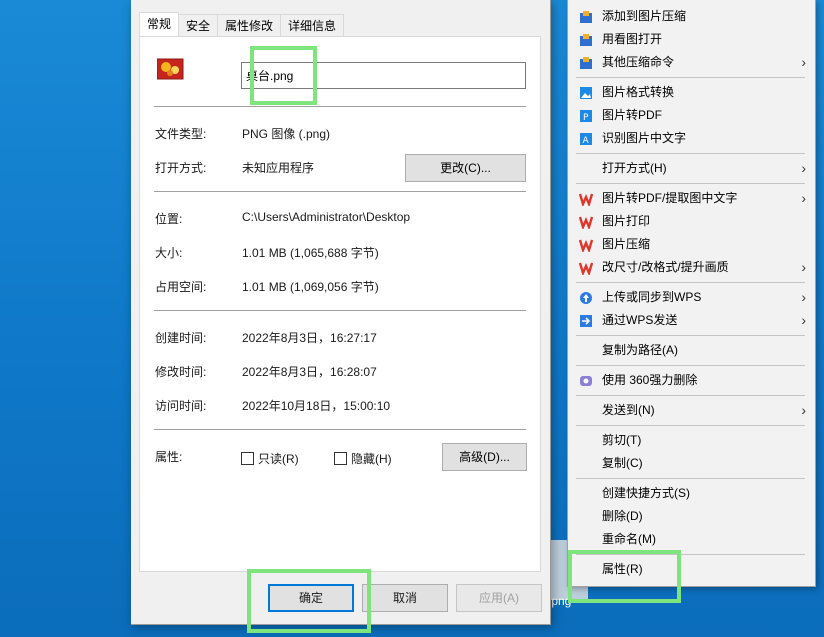 The height and width of the screenshot is (637, 824). I want to click on menu-item-delete: 删除(D), so click(691, 516).